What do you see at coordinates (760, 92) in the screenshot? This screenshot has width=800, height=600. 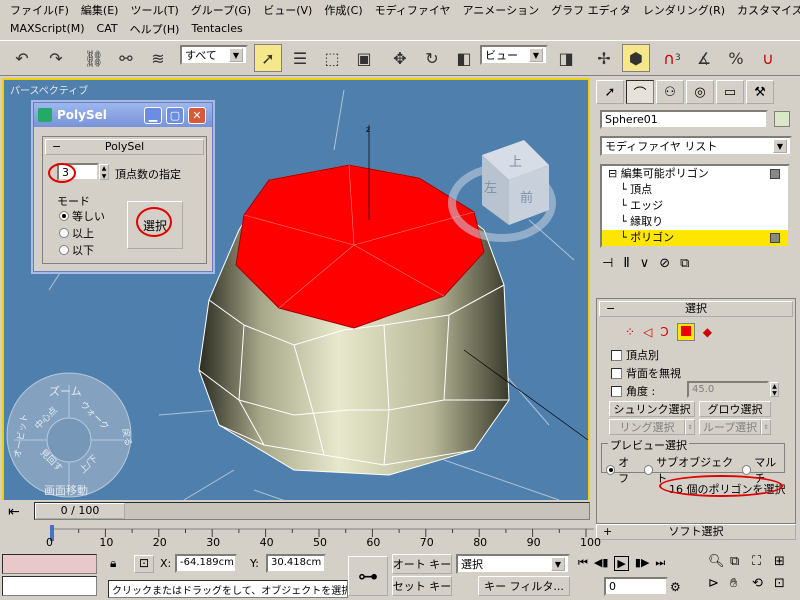 I see `utilities-tab-icon: ⚒` at bounding box center [760, 92].